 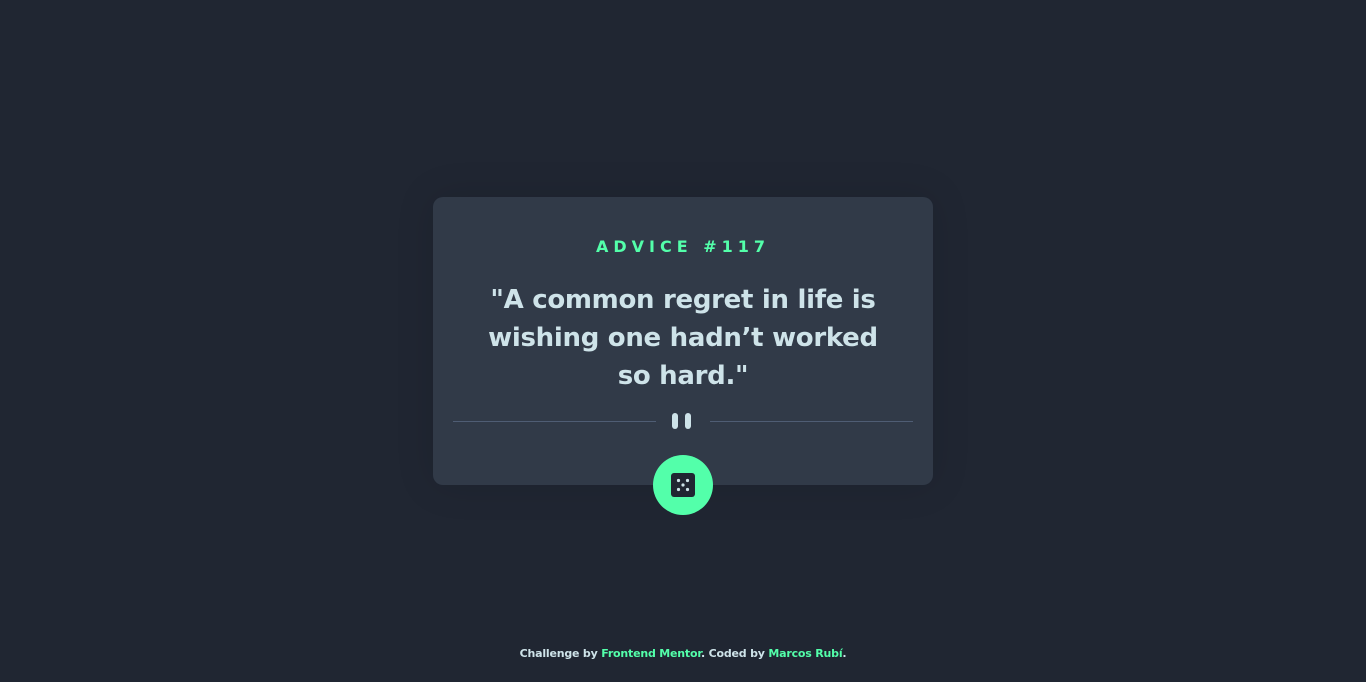 I want to click on attribution-prefix: Challenge by, so click(x=558, y=653).